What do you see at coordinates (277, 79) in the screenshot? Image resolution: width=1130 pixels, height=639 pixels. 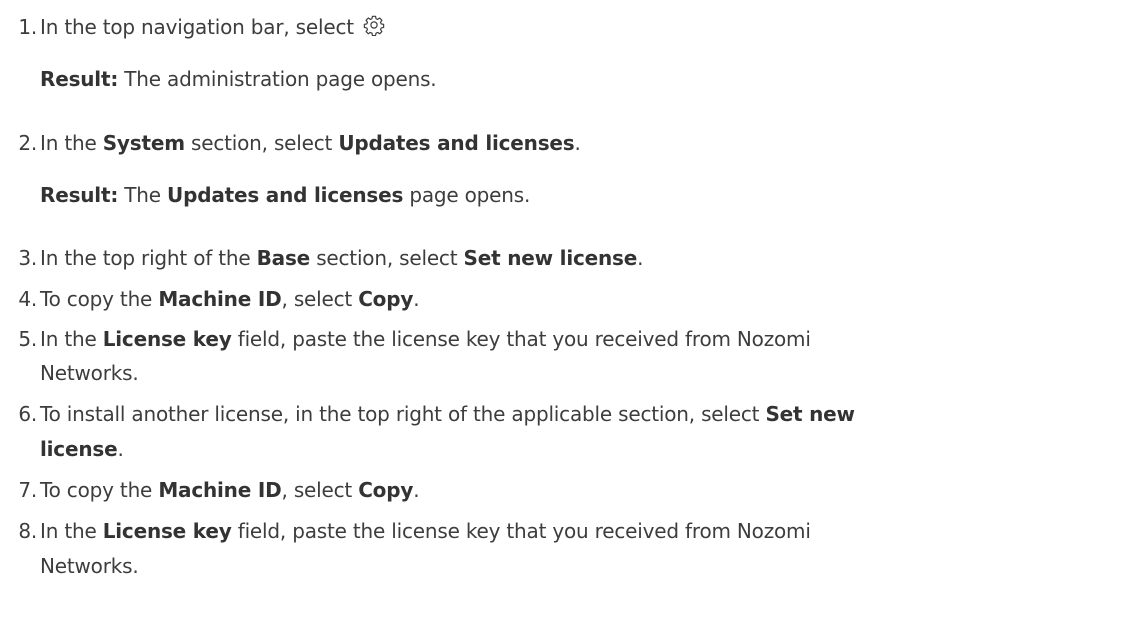 I see `result-text: The administration page opens.` at bounding box center [277, 79].